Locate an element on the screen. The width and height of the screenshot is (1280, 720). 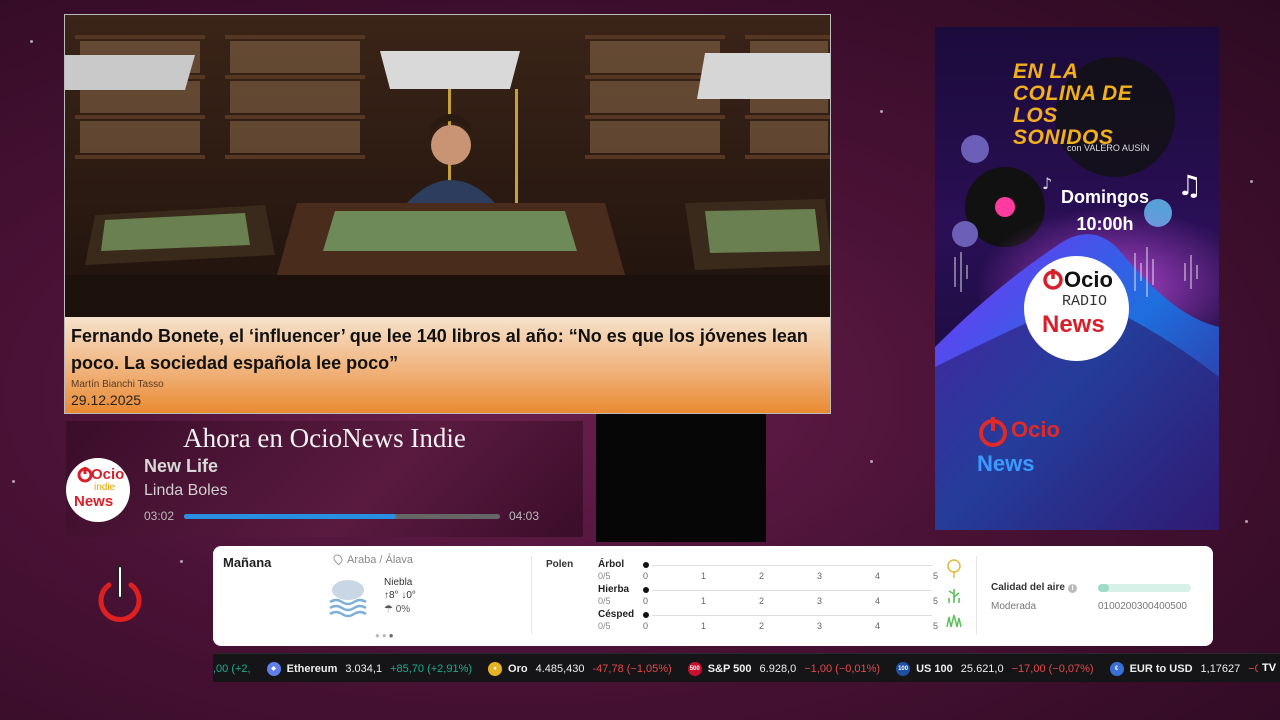
forecast-day: Mañana is located at coordinates (247, 562).